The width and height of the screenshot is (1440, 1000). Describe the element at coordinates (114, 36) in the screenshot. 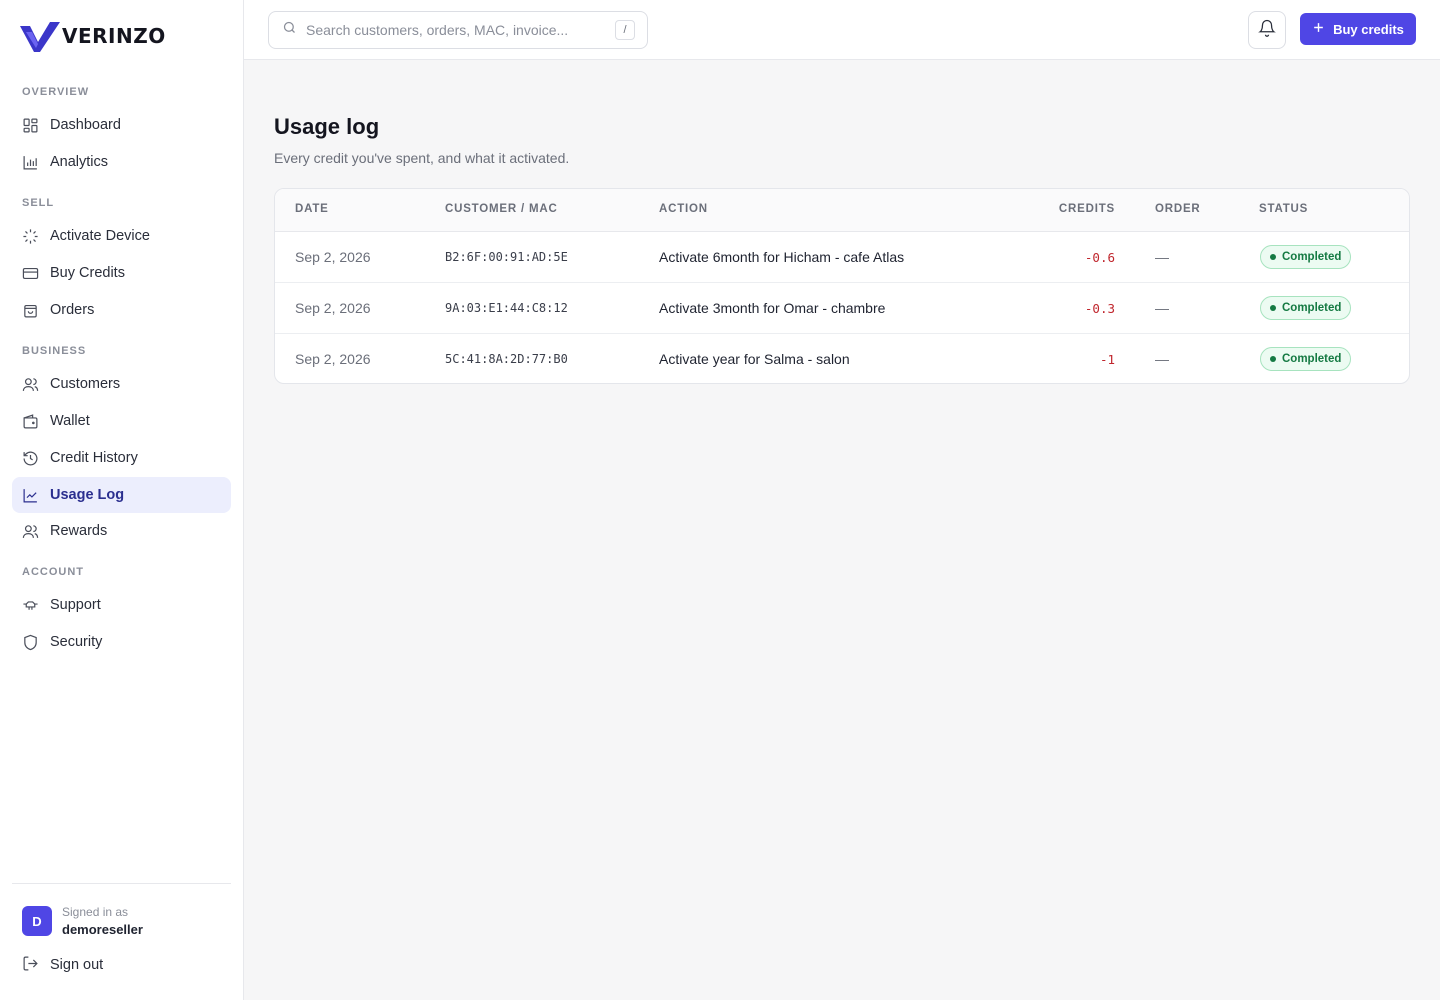

I see `brand-name: VERINZO` at that location.